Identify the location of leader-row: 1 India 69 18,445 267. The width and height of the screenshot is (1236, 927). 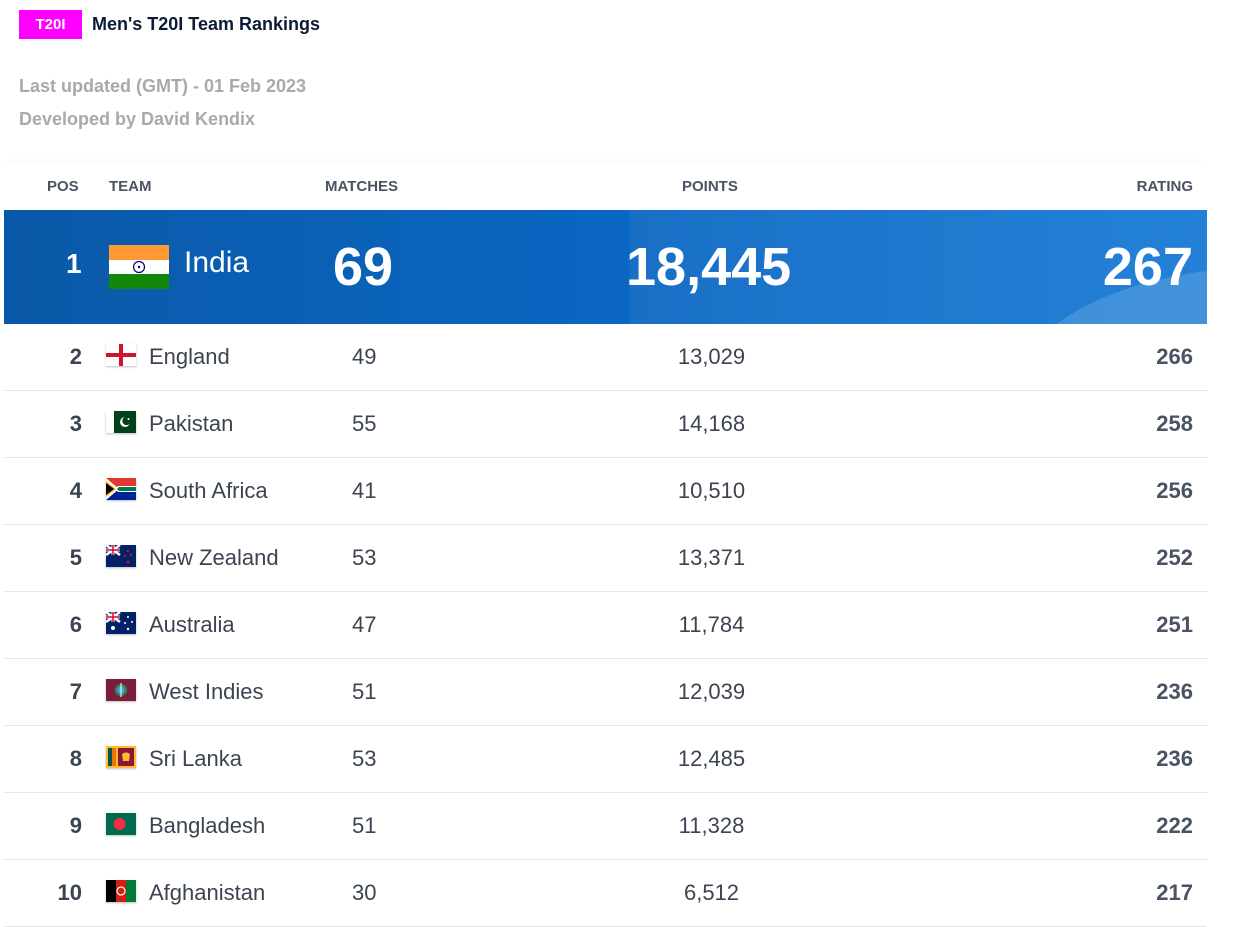
(605, 267).